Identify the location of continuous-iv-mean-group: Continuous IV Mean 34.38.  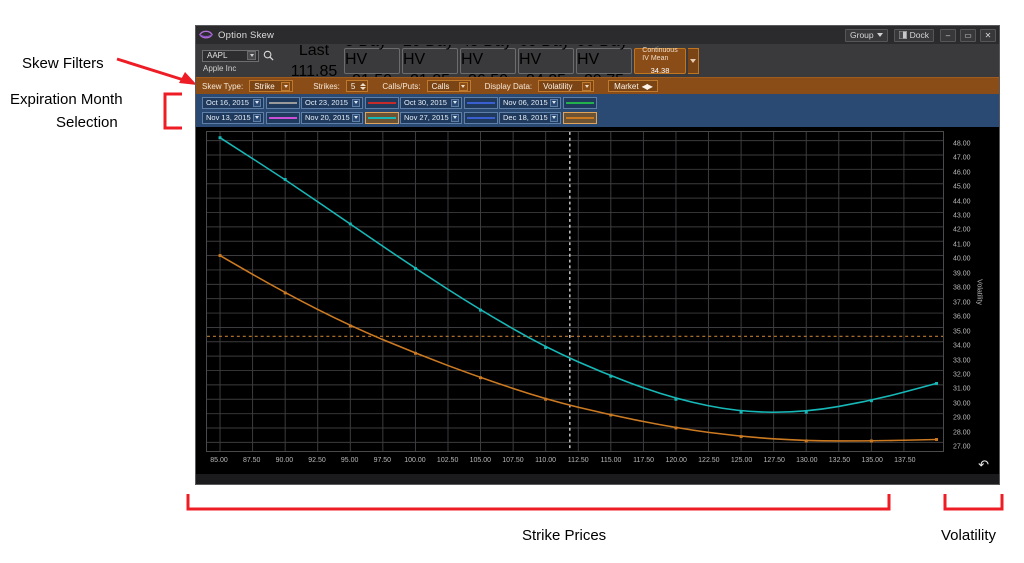
(666, 60).